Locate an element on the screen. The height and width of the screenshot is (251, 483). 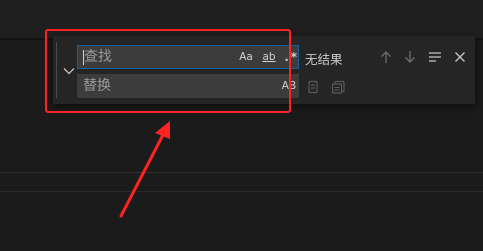
annotation-arrow is located at coordinates (144, 169).